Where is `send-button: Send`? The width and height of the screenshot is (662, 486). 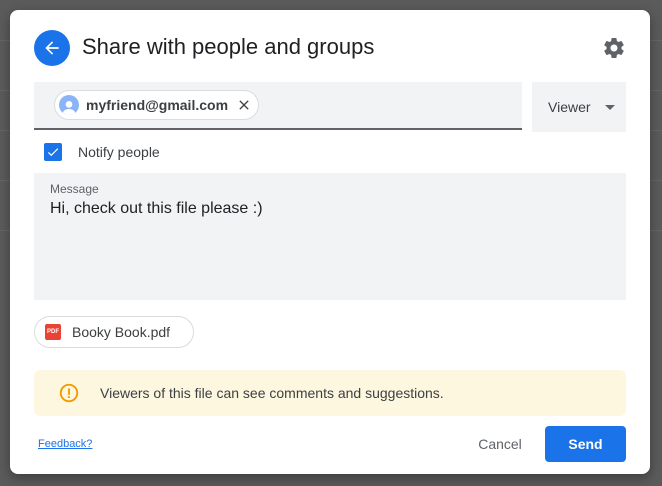
send-button: Send is located at coordinates (585, 444).